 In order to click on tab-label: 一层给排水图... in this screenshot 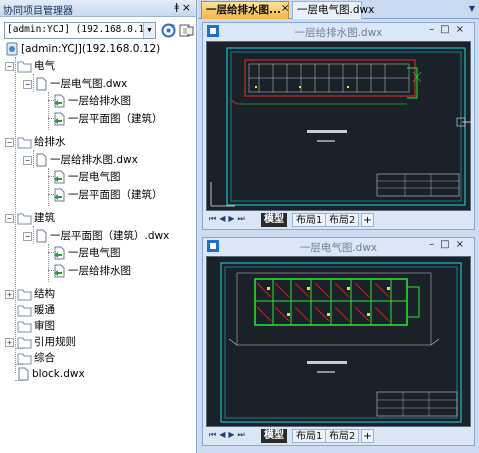, I will do `click(243, 10)`.